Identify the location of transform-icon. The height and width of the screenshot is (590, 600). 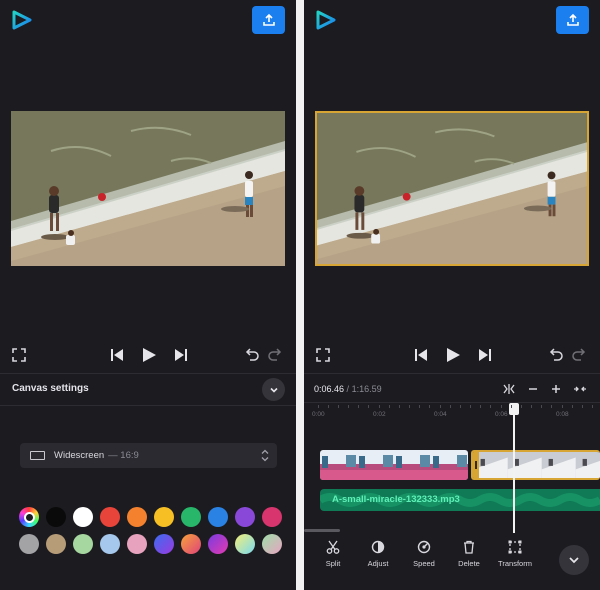
(515, 547).